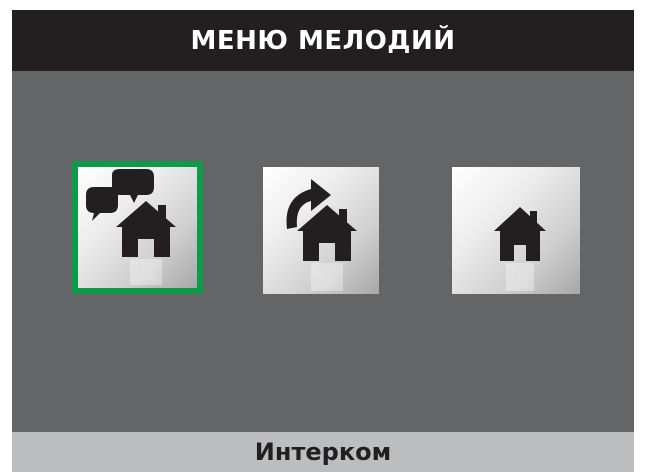 The height and width of the screenshot is (472, 646). Describe the element at coordinates (520, 249) in the screenshot. I see `house-icon` at that location.